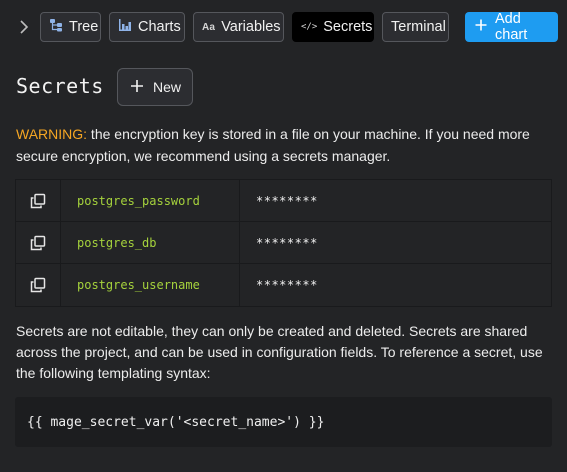  What do you see at coordinates (283, 422) in the screenshot?
I see `template-syntax-code: {{ mage_secret_var('<secret_name>') }}` at bounding box center [283, 422].